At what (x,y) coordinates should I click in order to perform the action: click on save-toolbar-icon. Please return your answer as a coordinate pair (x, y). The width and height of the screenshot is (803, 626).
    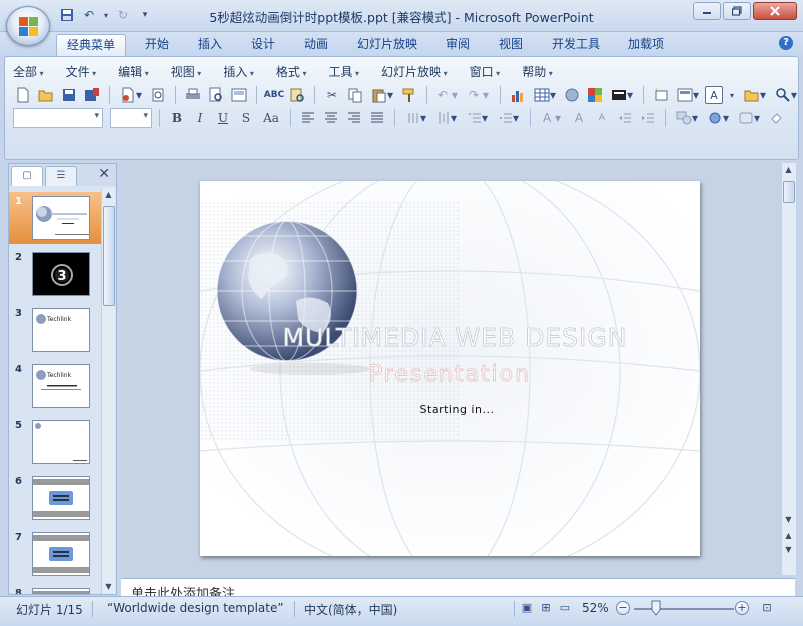
    Looking at the image, I should click on (69, 95).